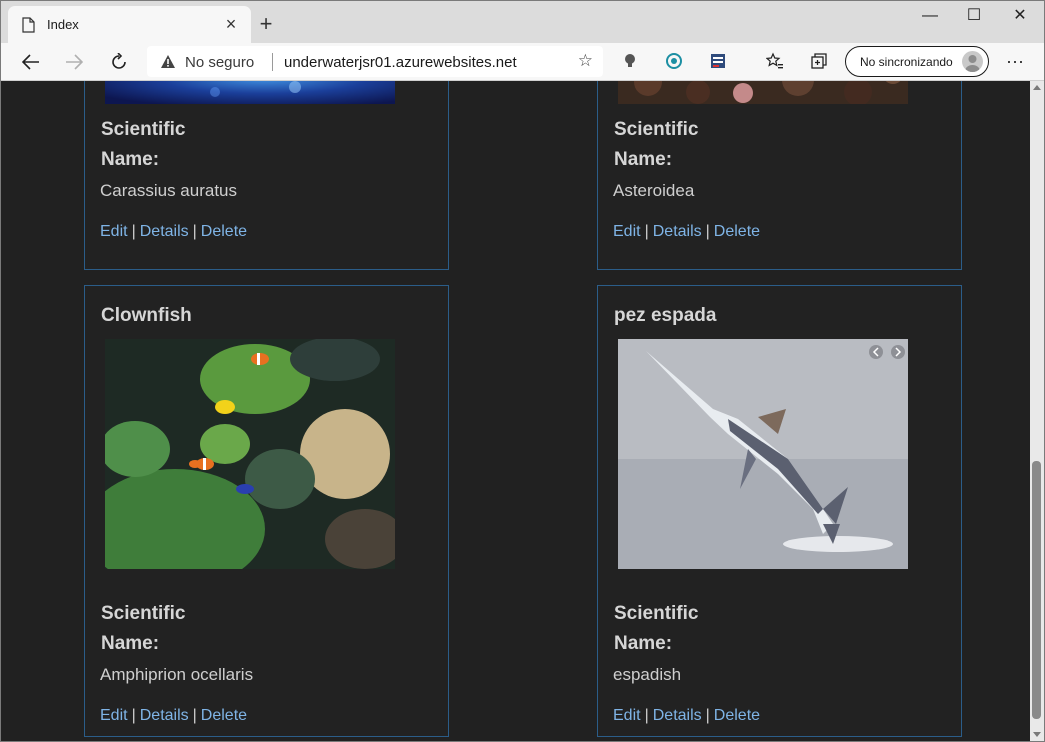  What do you see at coordinates (674, 61) in the screenshot?
I see `record-extension-icon` at bounding box center [674, 61].